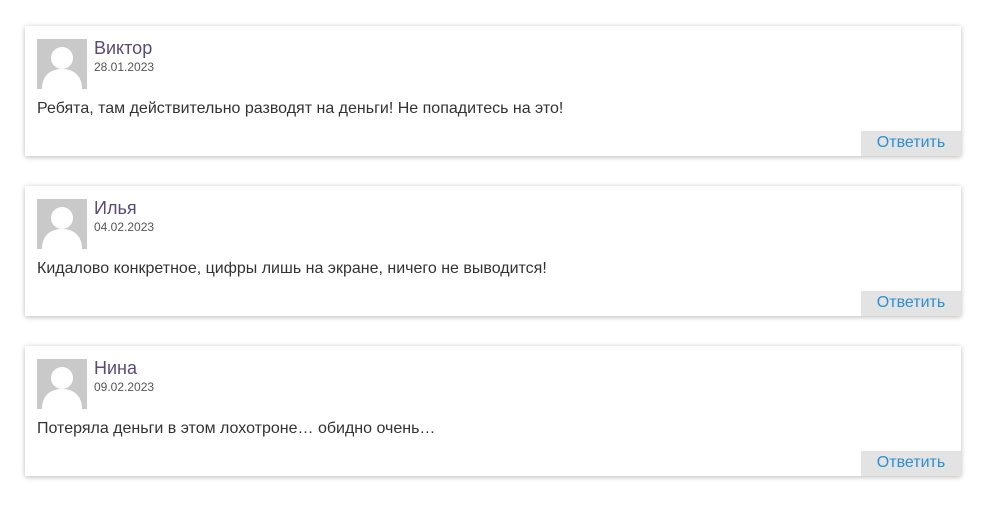  I want to click on comment-author: Нина, so click(116, 368).